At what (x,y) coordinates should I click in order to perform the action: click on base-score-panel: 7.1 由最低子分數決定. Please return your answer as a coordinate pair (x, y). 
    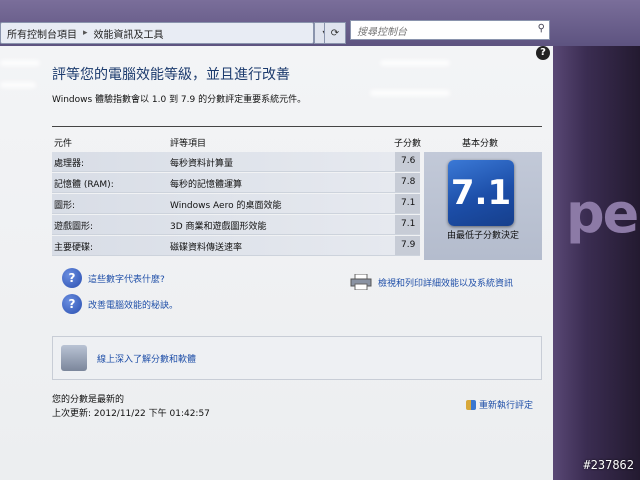
    Looking at the image, I should click on (483, 206).